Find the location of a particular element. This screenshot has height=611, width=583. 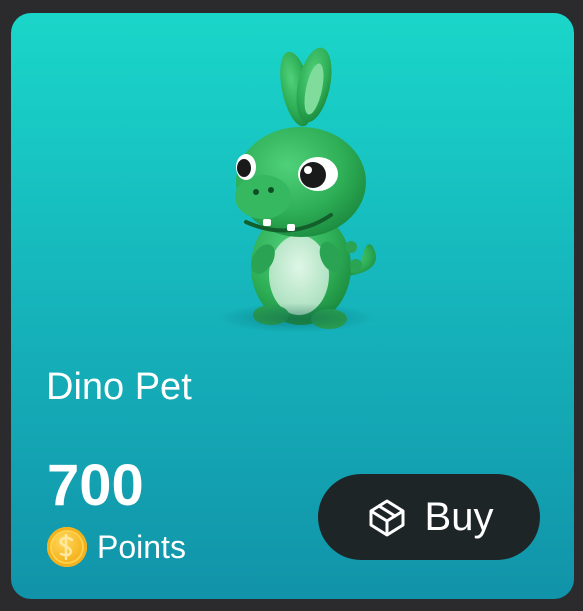

box-icon is located at coordinates (387, 517).